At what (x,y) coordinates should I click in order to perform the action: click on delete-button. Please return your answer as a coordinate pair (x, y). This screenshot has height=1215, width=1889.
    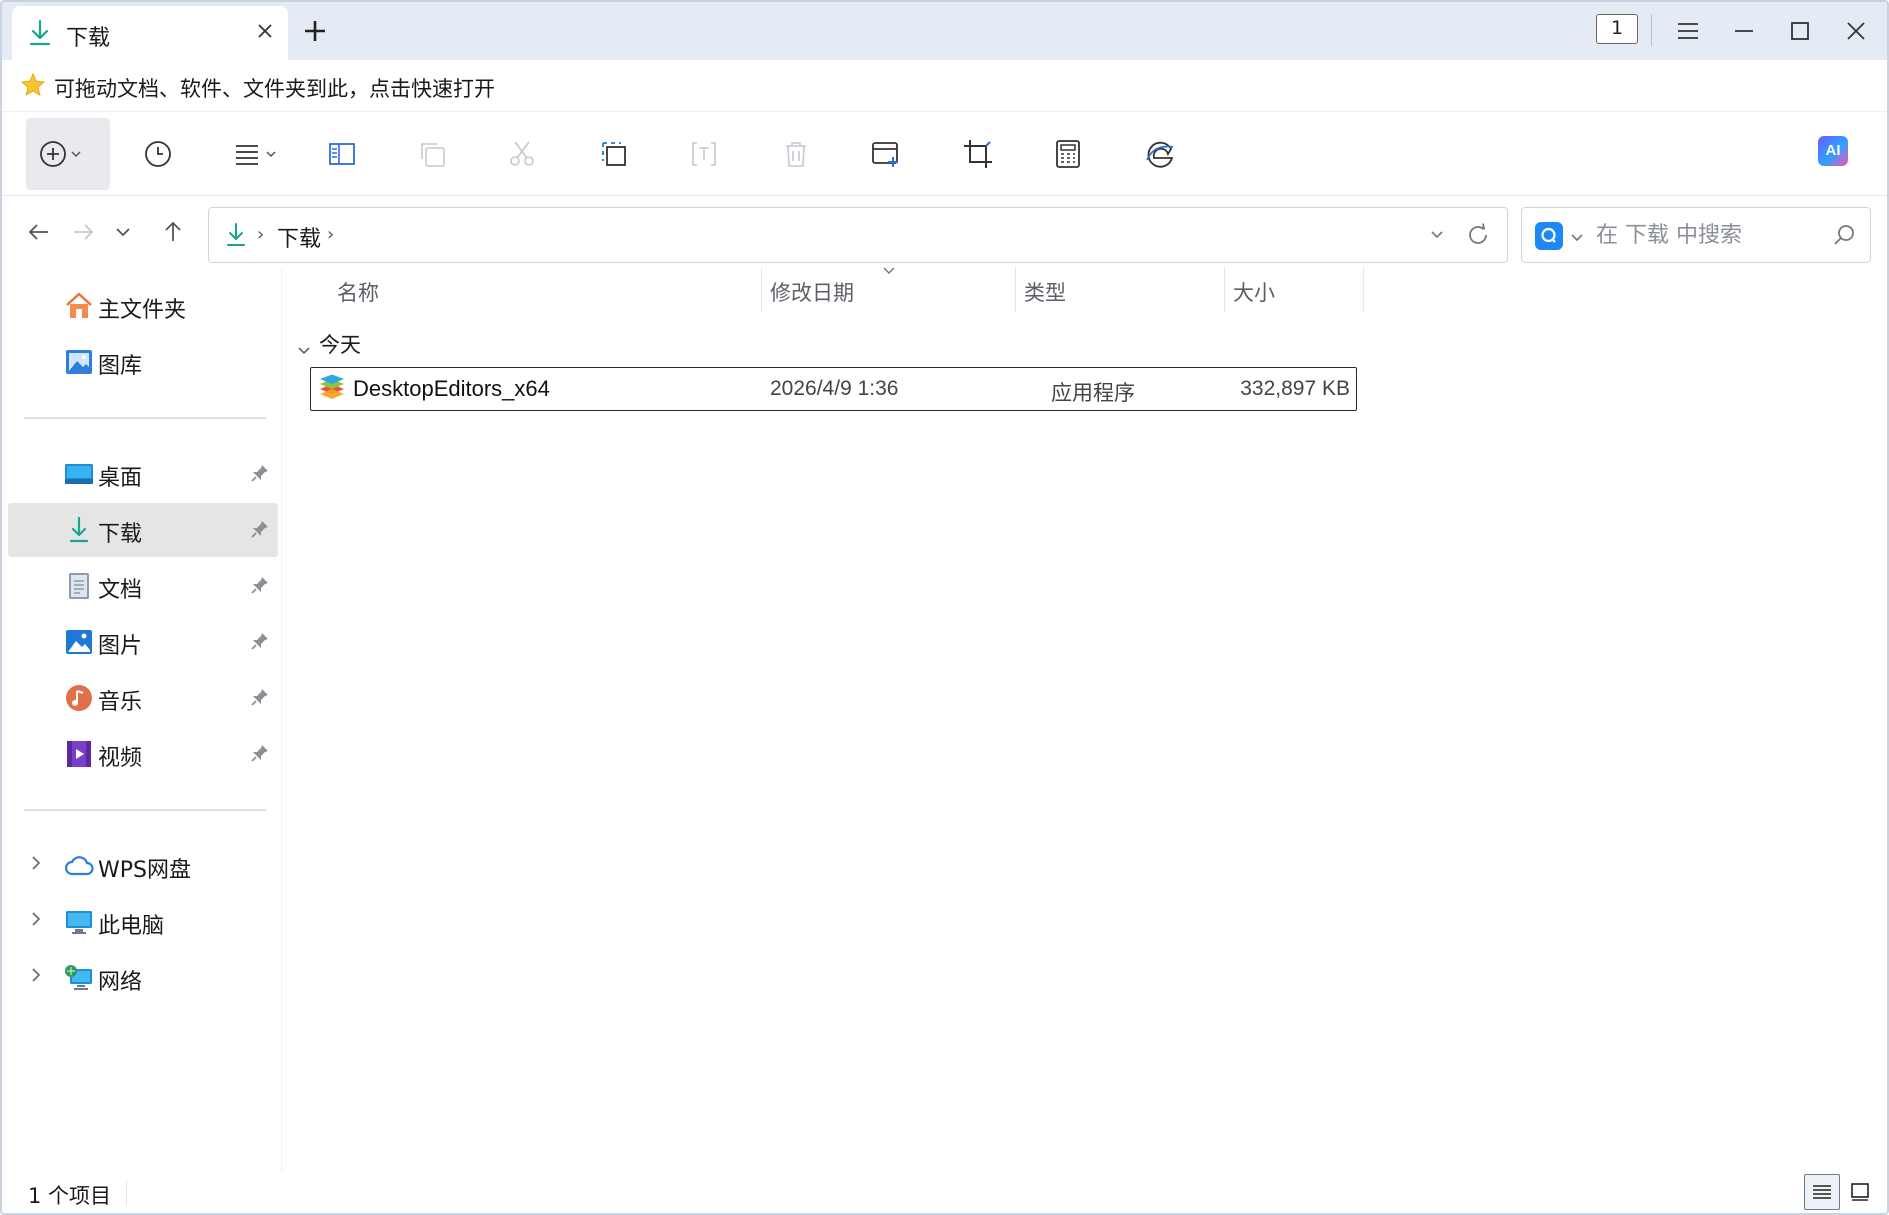
    Looking at the image, I should click on (796, 154).